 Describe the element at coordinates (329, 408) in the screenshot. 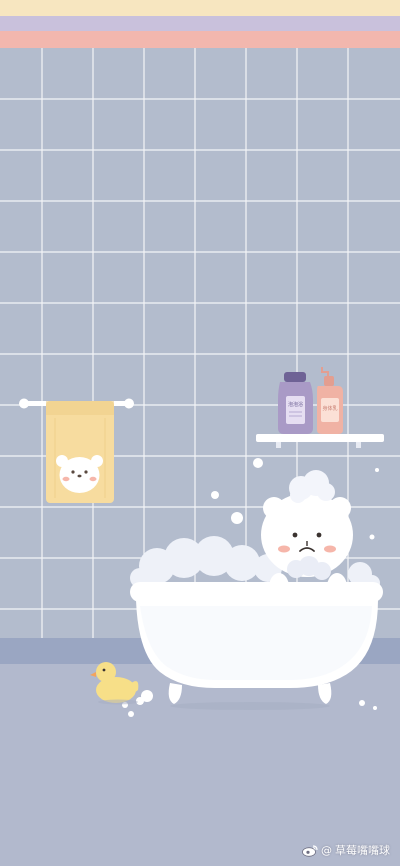

I see `pink-bottle-label: 身体乳` at that location.